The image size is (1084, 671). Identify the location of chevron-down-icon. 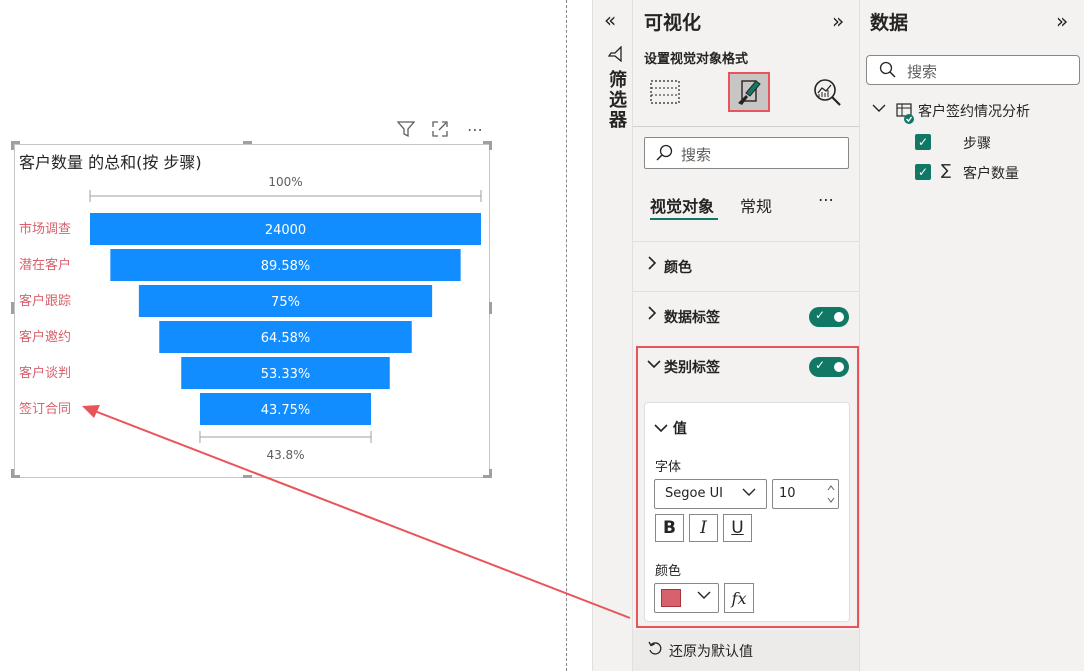
(879, 110).